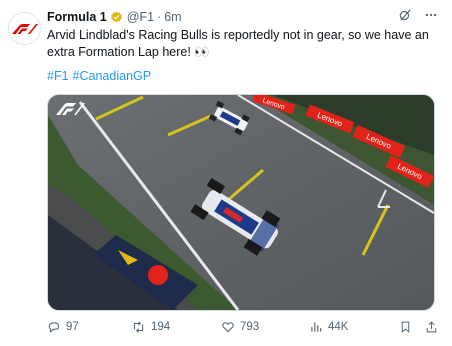 The height and width of the screenshot is (346, 452). Describe the element at coordinates (112, 76) in the screenshot. I see `hashtag-canadiangp: #CanadianGP` at that location.